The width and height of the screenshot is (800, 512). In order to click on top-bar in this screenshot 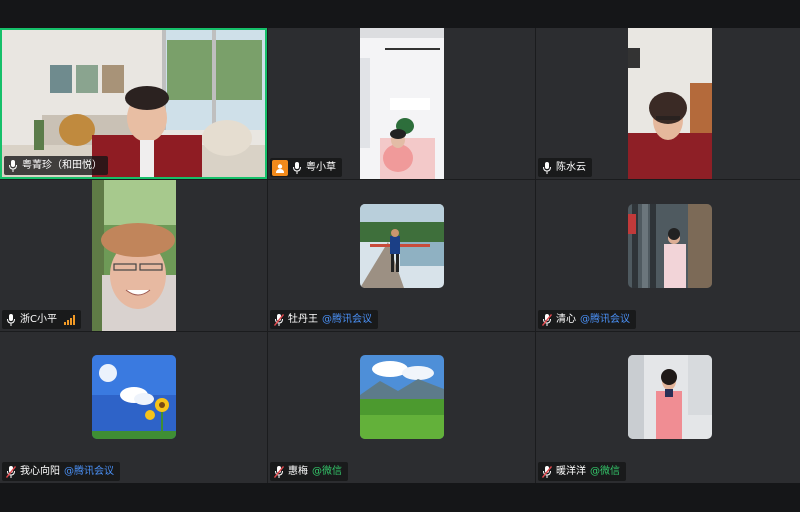, I will do `click(400, 14)`.